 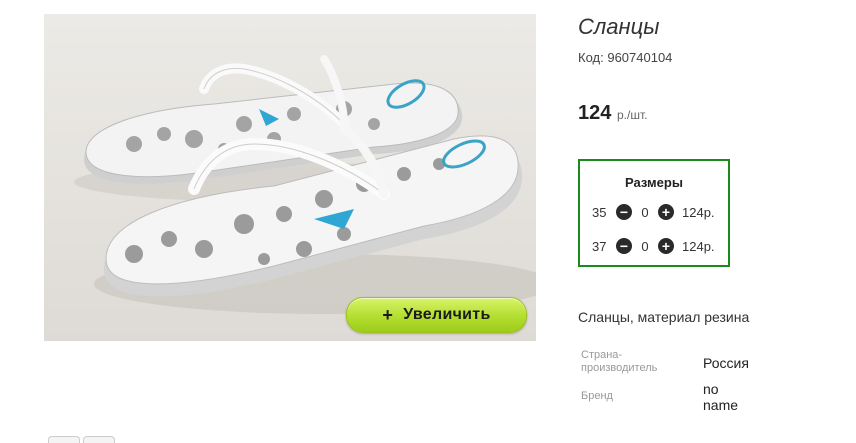 I want to click on product-price: 124 р./шт., so click(x=612, y=113).